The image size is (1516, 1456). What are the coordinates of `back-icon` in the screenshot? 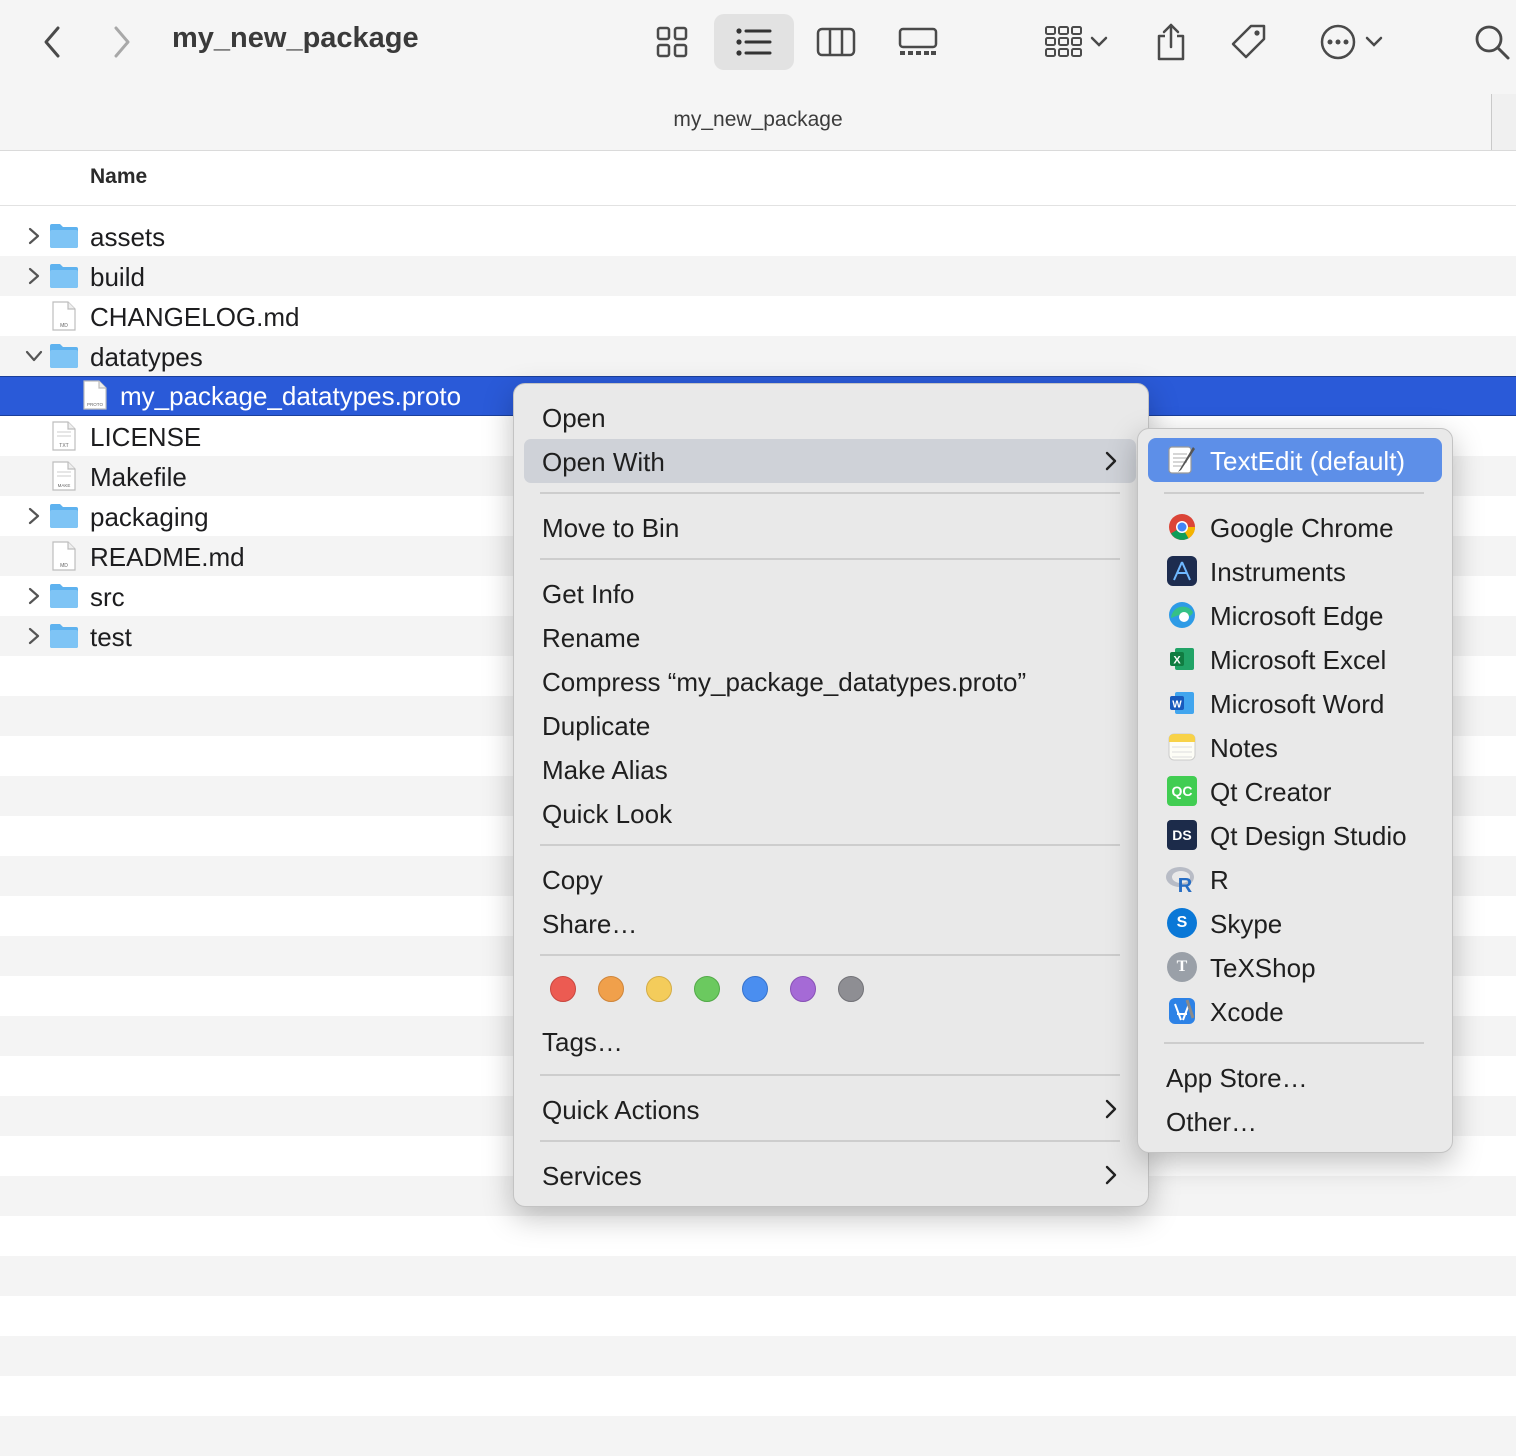 It's located at (52, 42).